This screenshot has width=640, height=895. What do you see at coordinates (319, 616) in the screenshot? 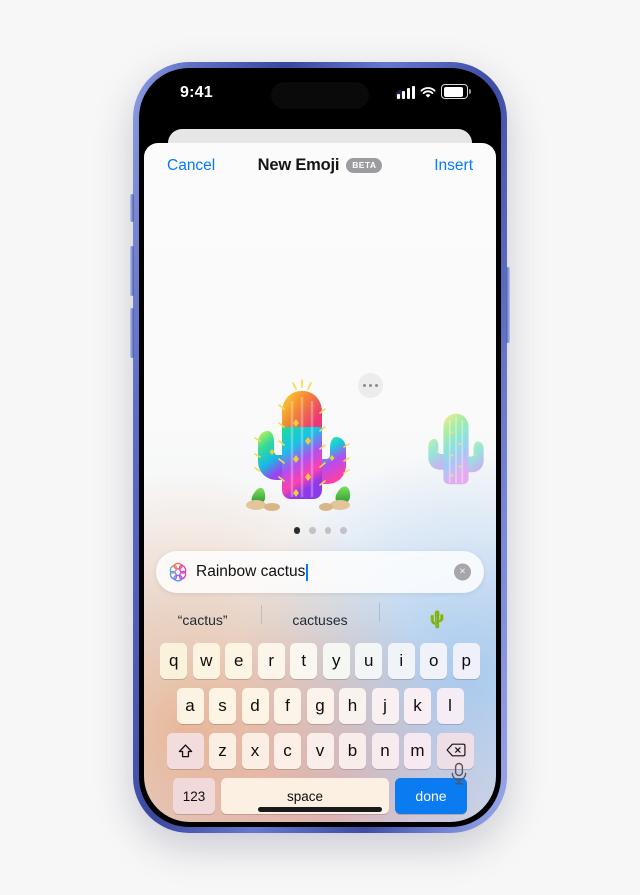
I see `prediction-word: cactuses` at bounding box center [319, 616].